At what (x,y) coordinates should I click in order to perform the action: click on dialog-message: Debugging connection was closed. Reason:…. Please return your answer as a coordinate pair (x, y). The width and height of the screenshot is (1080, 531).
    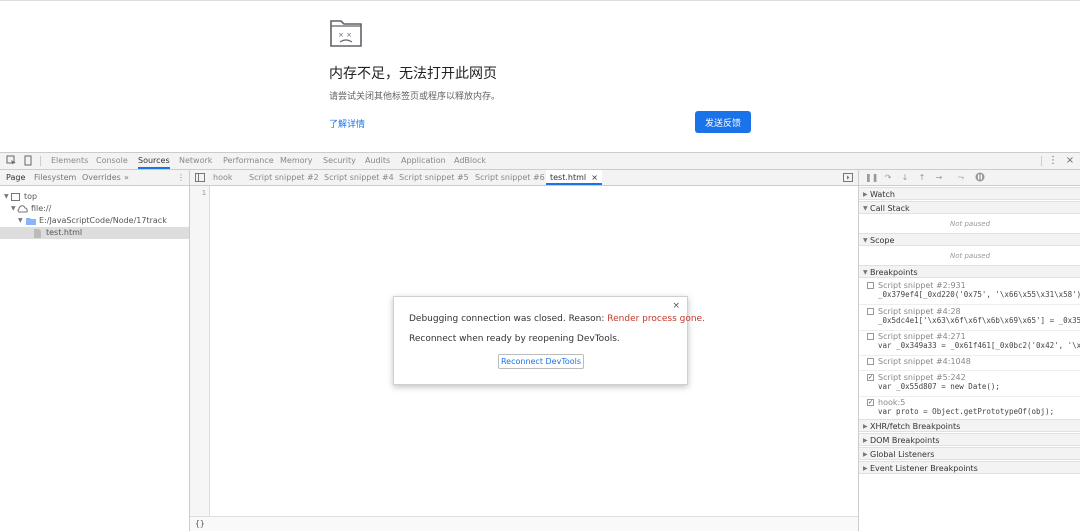
    Looking at the image, I should click on (557, 319).